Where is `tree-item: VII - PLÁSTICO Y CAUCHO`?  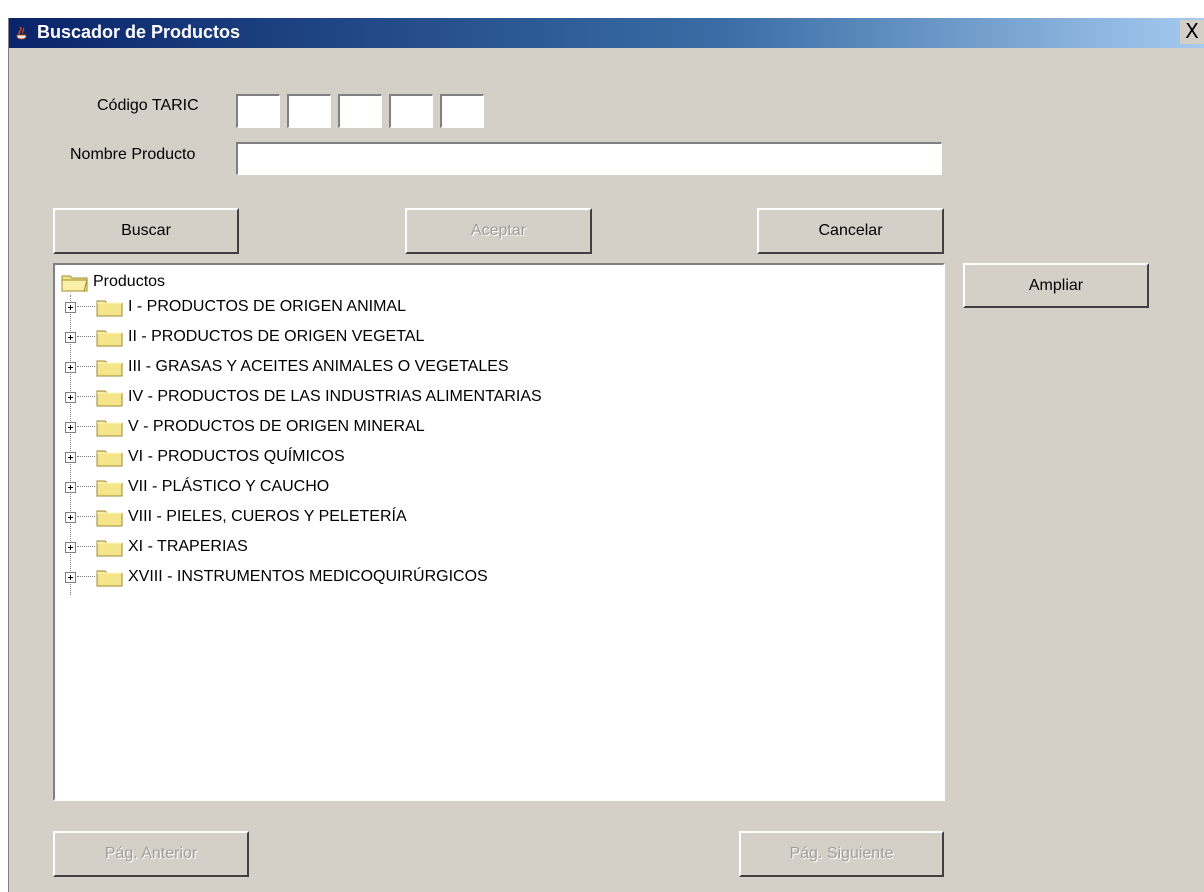
tree-item: VII - PLÁSTICO Y CAUCHO is located at coordinates (197, 487).